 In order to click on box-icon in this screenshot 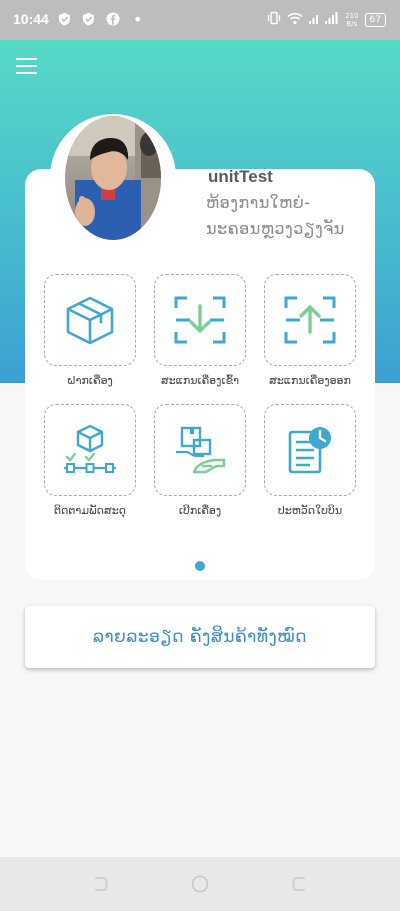, I will do `click(90, 320)`.